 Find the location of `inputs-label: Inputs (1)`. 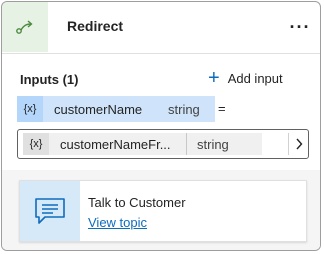

inputs-label: Inputs (1) is located at coordinates (49, 79).